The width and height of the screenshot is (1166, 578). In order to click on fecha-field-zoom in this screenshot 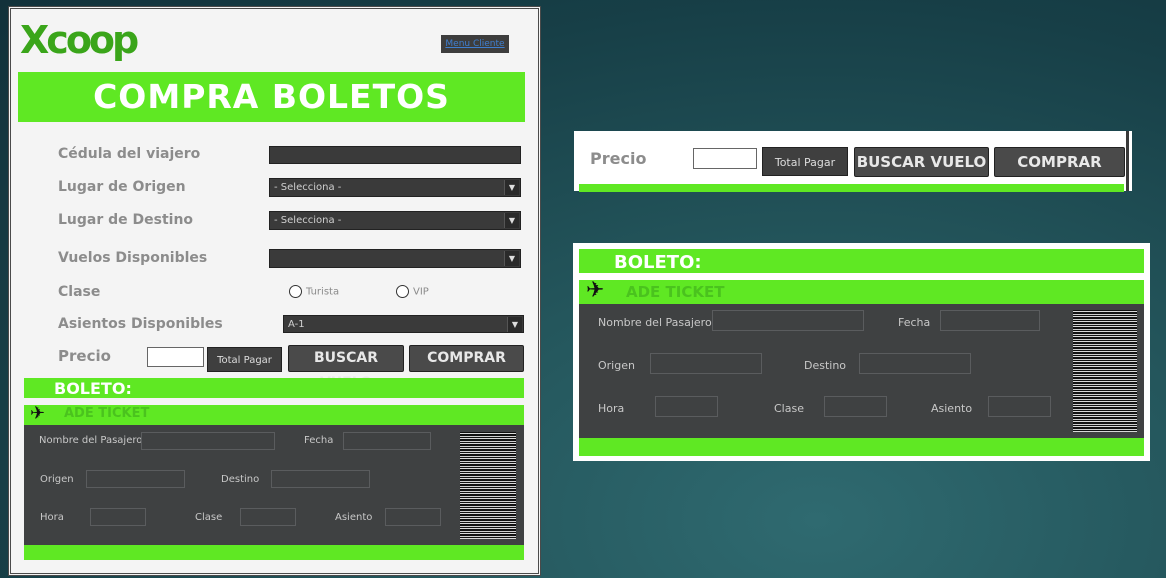, I will do `click(990, 320)`.